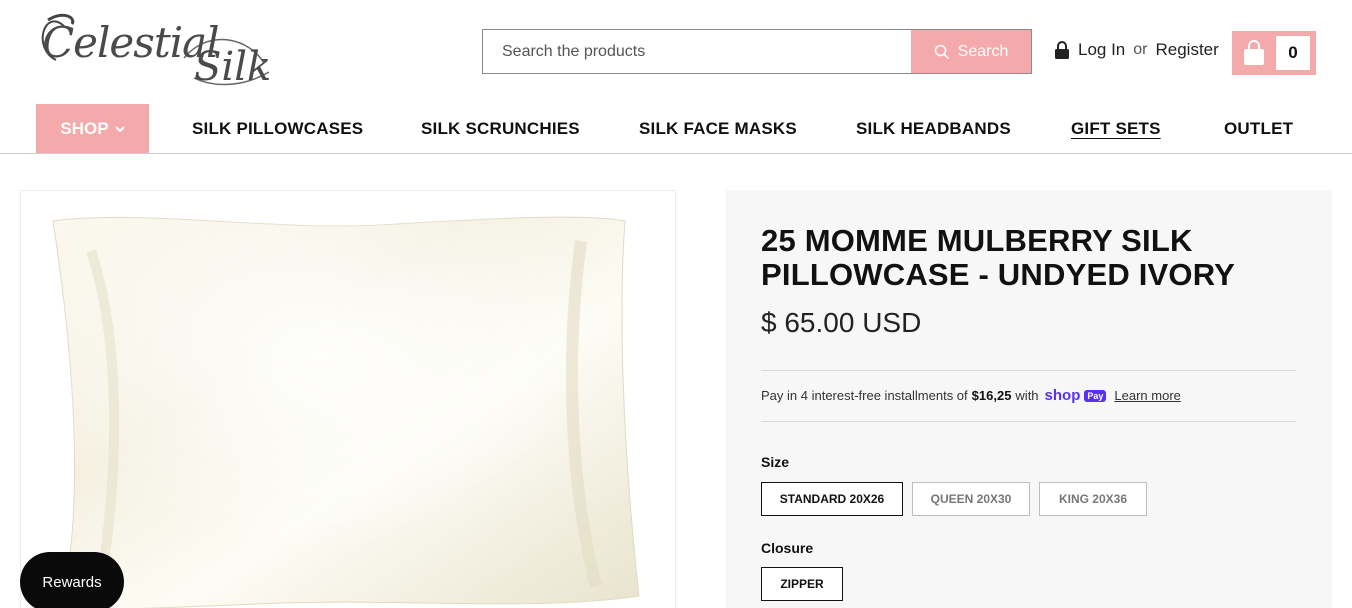 The height and width of the screenshot is (608, 1352). I want to click on brand-logo: Celestial Silk, so click(159, 49).